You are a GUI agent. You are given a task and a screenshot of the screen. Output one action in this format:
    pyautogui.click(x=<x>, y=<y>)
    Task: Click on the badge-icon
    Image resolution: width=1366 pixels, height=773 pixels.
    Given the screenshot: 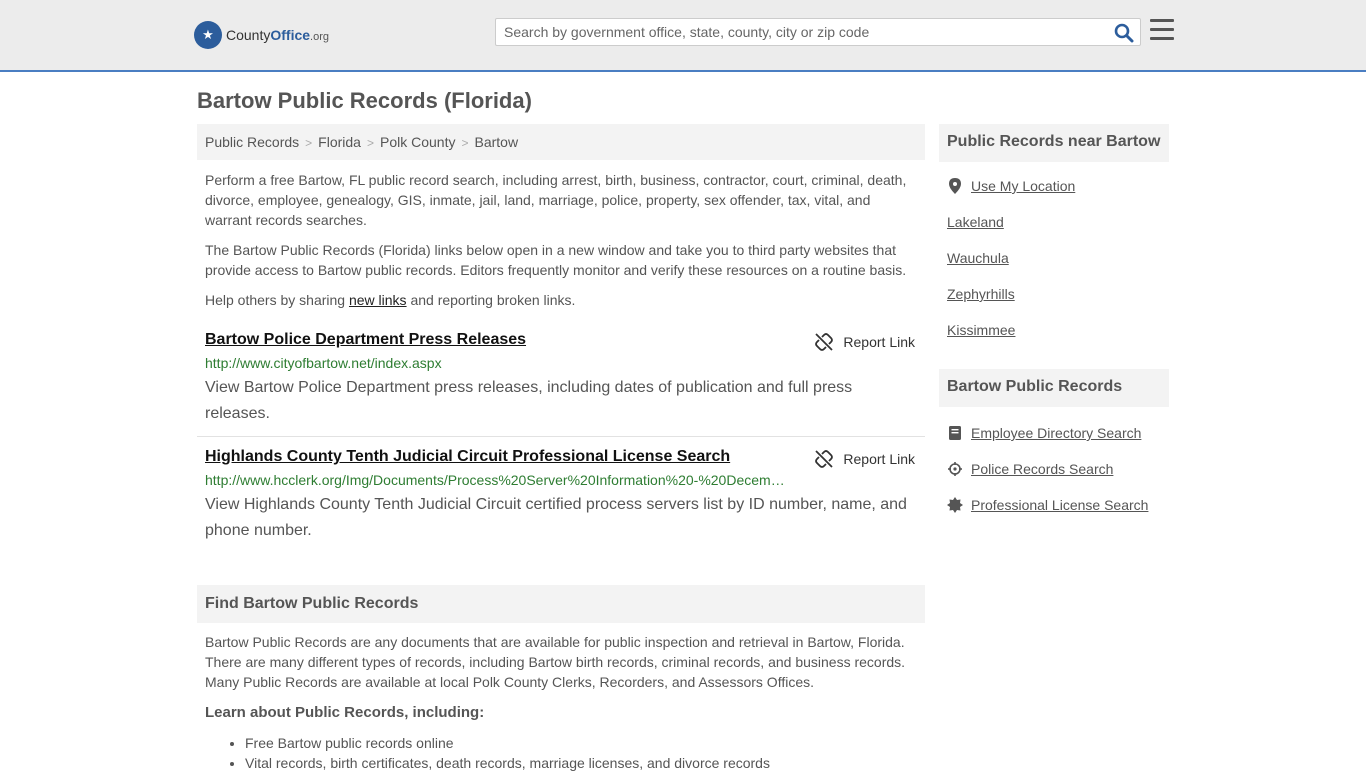 What is the action you would take?
    pyautogui.click(x=955, y=505)
    